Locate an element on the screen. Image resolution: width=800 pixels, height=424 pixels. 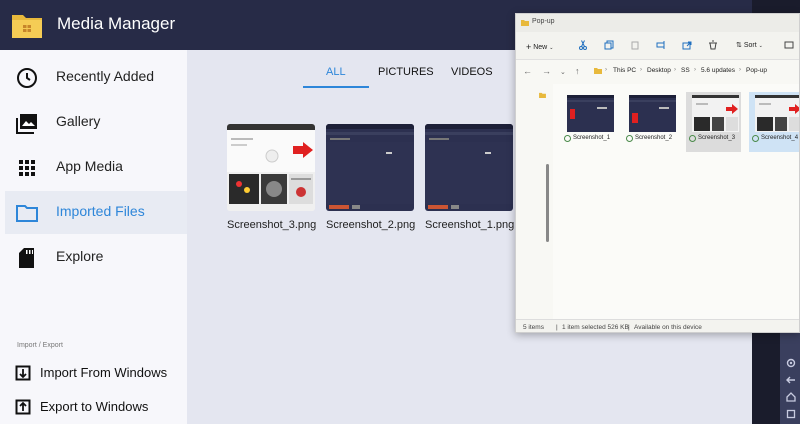
explorer-file-item: Screenshot_1 is located at coordinates (588, 122).